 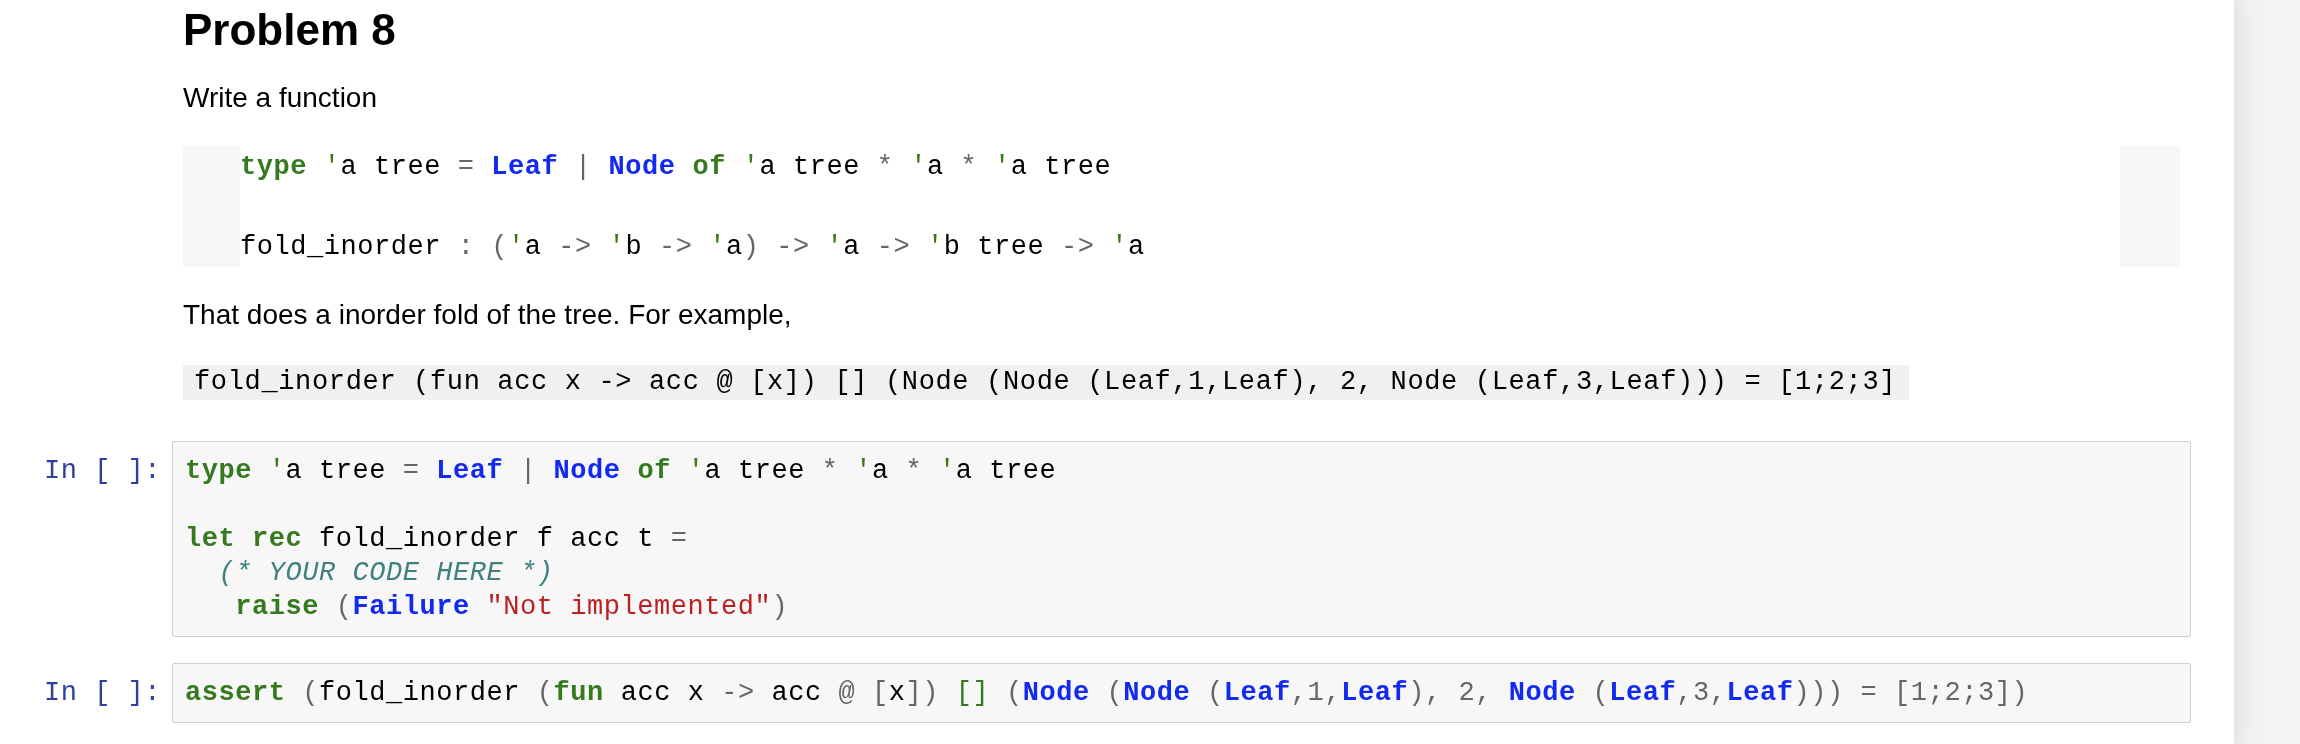 I want to click on description-text: That does a inorder fold of the tree. For example,, so click(x=487, y=315).